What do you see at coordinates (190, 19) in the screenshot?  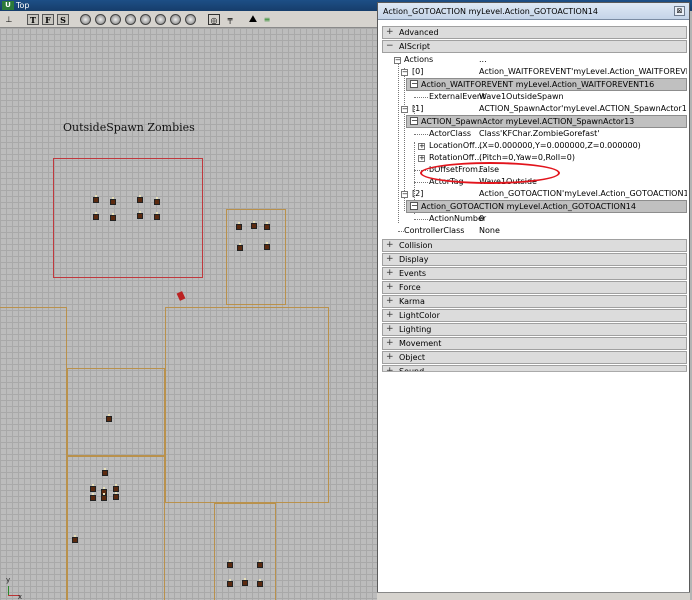 I see `render-mode-texture-usage-icon` at bounding box center [190, 19].